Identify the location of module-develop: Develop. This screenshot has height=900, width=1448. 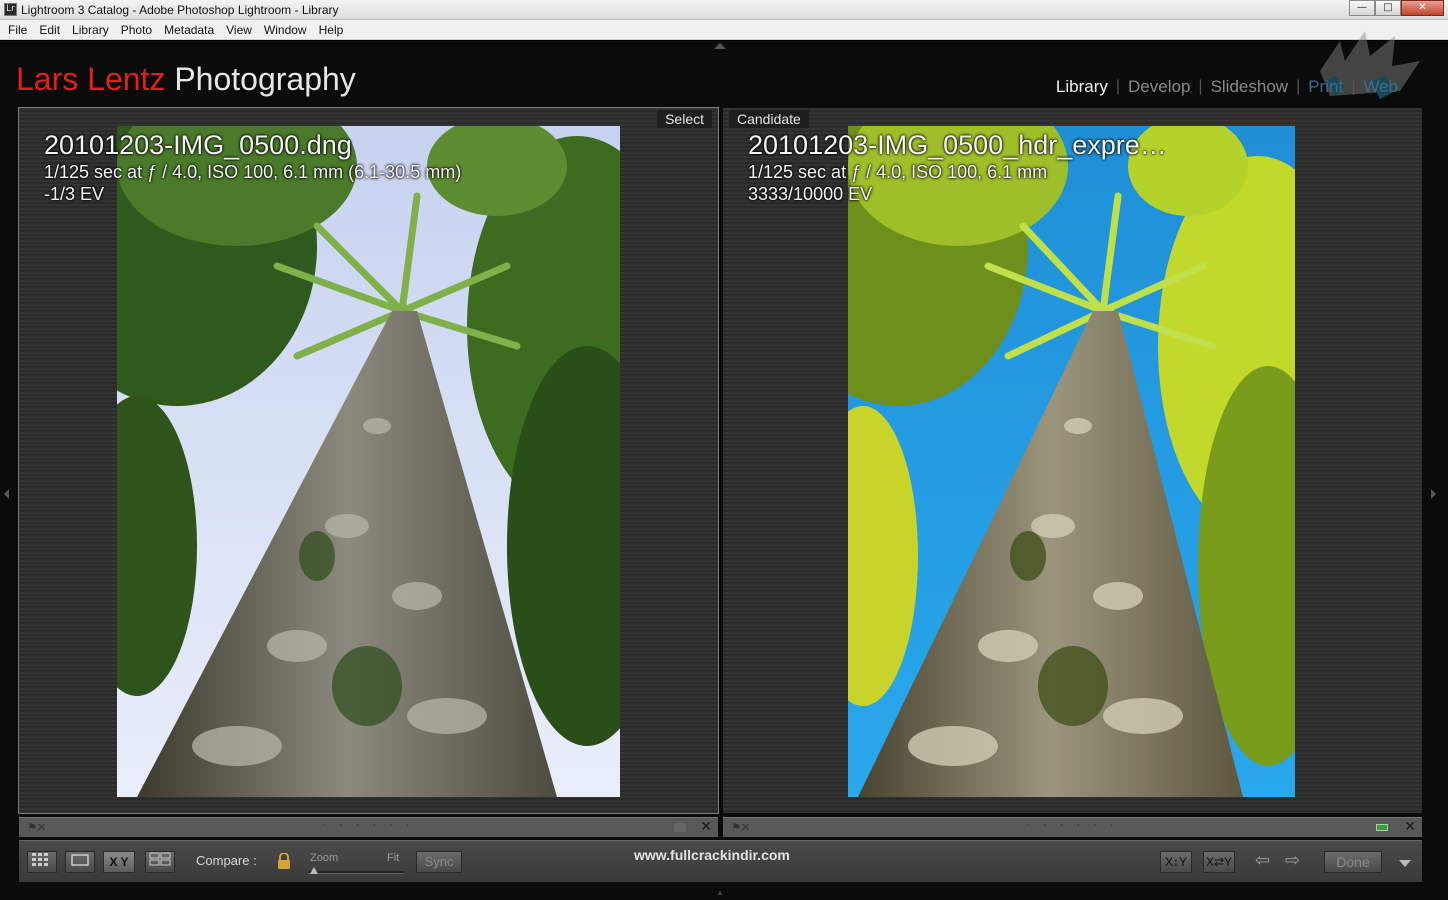
(1159, 87).